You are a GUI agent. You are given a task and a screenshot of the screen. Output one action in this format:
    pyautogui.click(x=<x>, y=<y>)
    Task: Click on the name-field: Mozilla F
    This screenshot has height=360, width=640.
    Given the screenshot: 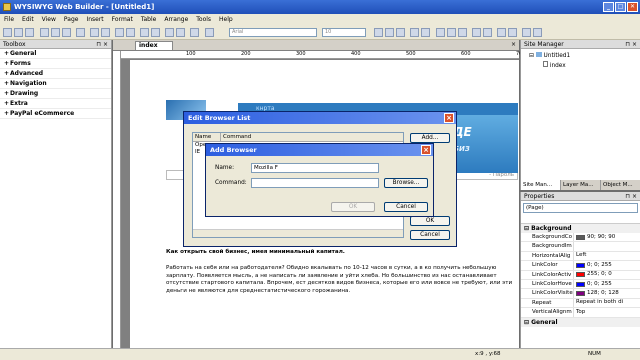 What is the action you would take?
    pyautogui.click(x=315, y=168)
    